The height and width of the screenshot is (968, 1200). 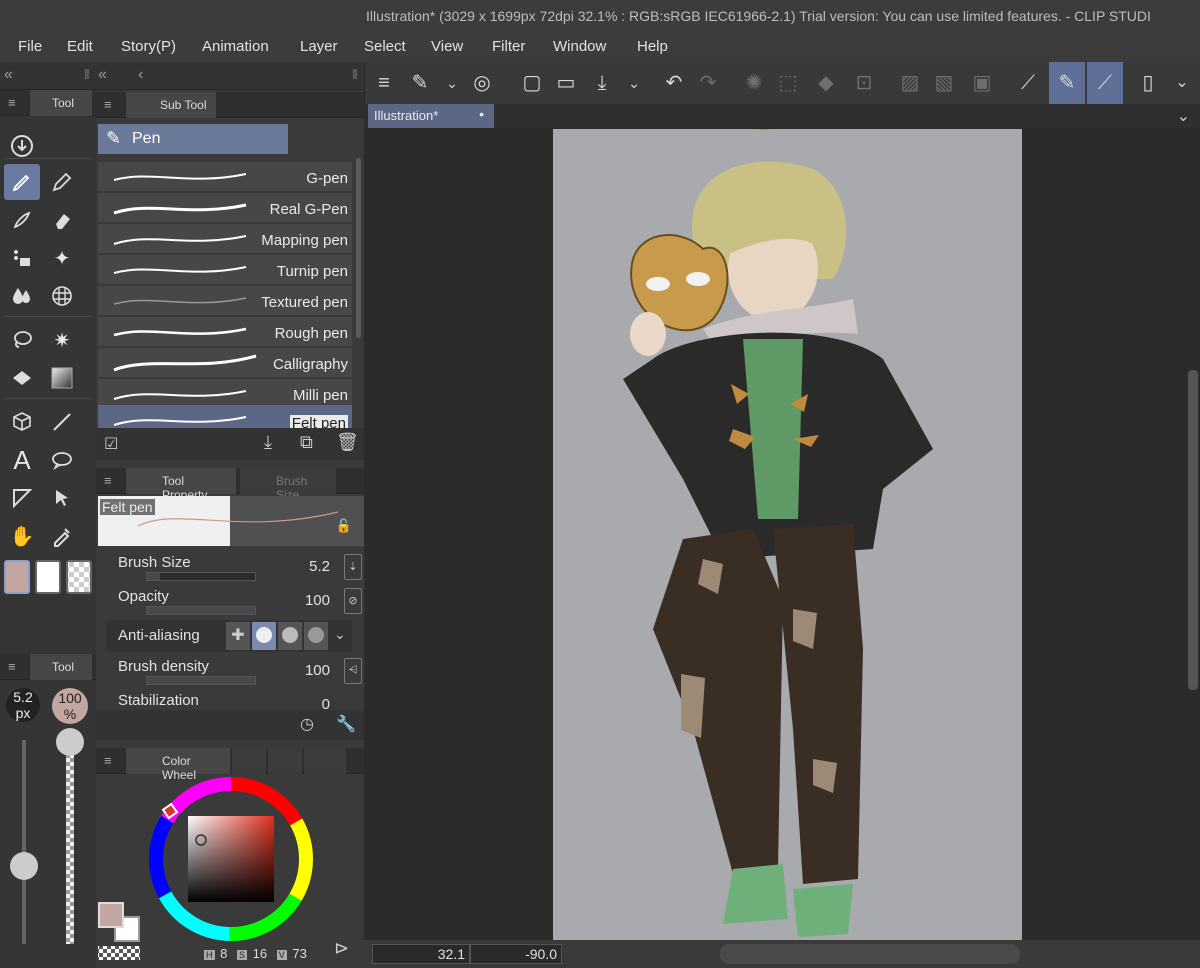 I want to click on aa-strong-button, so click(x=316, y=636).